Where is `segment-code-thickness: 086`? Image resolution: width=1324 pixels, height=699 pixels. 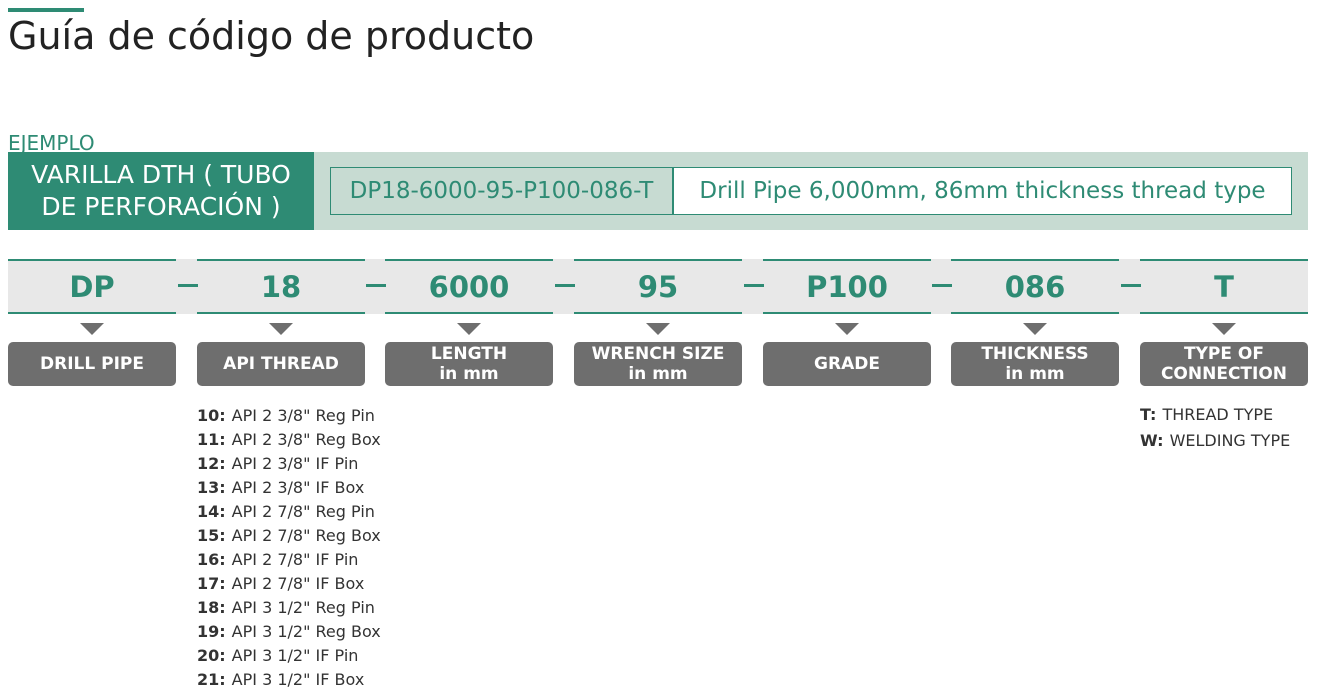
segment-code-thickness: 086 is located at coordinates (1035, 286).